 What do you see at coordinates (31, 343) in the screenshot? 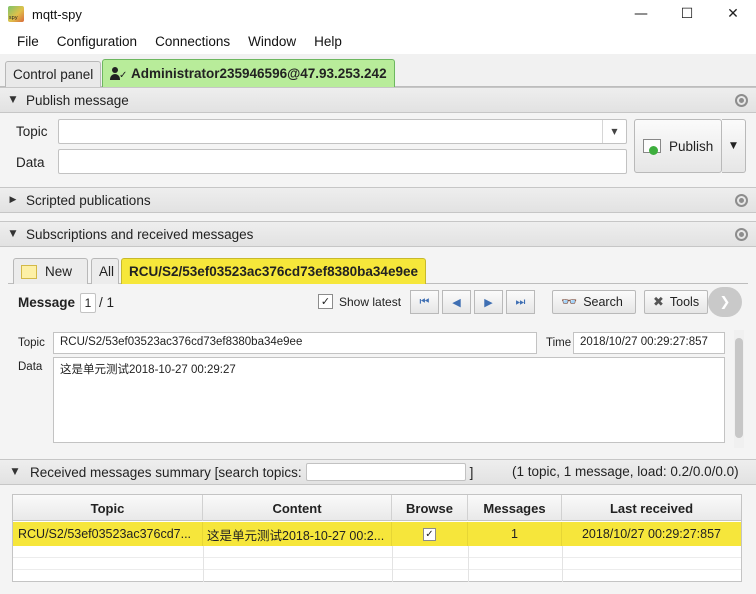
I see `message-topic-label: Topic` at bounding box center [31, 343].